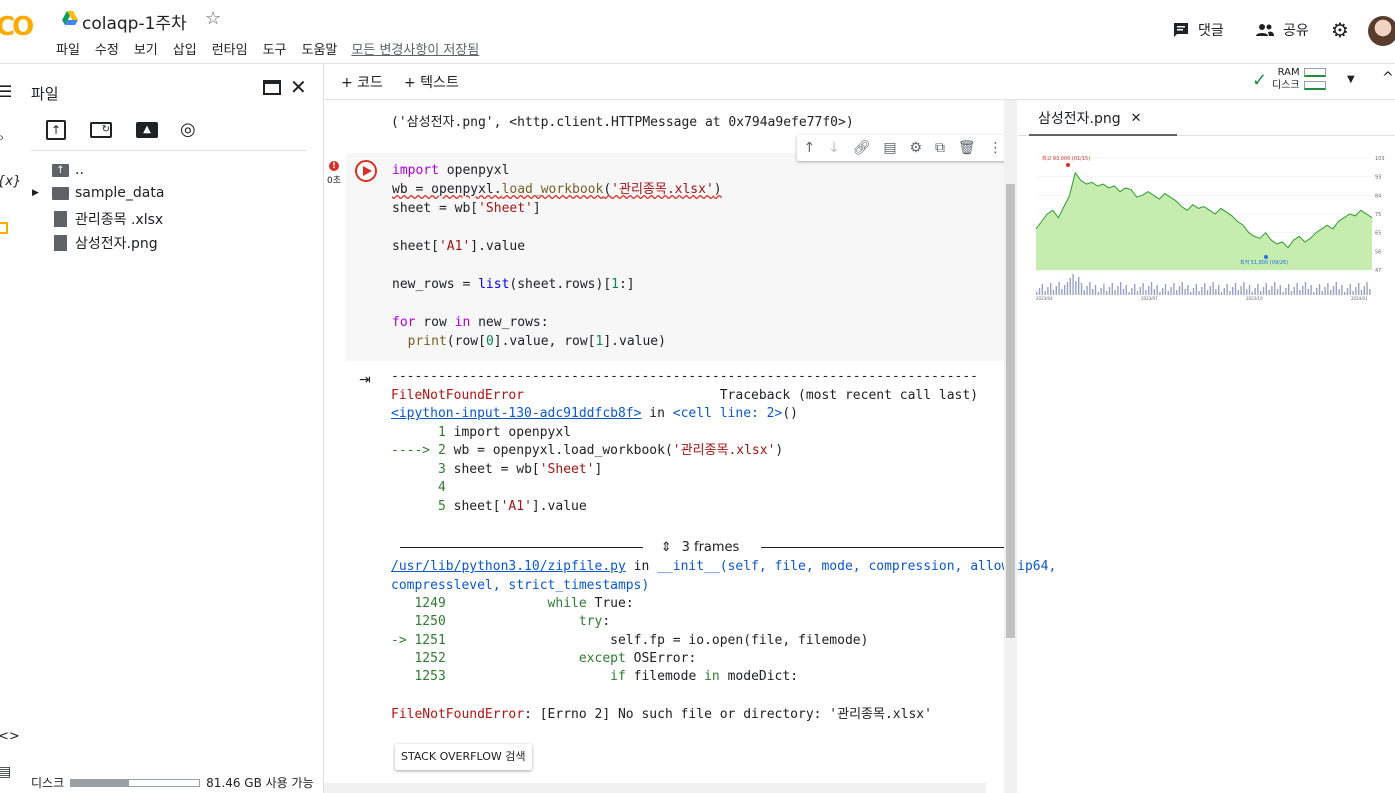  Describe the element at coordinates (213, 18) in the screenshot. I see `star-icon: ☆` at that location.